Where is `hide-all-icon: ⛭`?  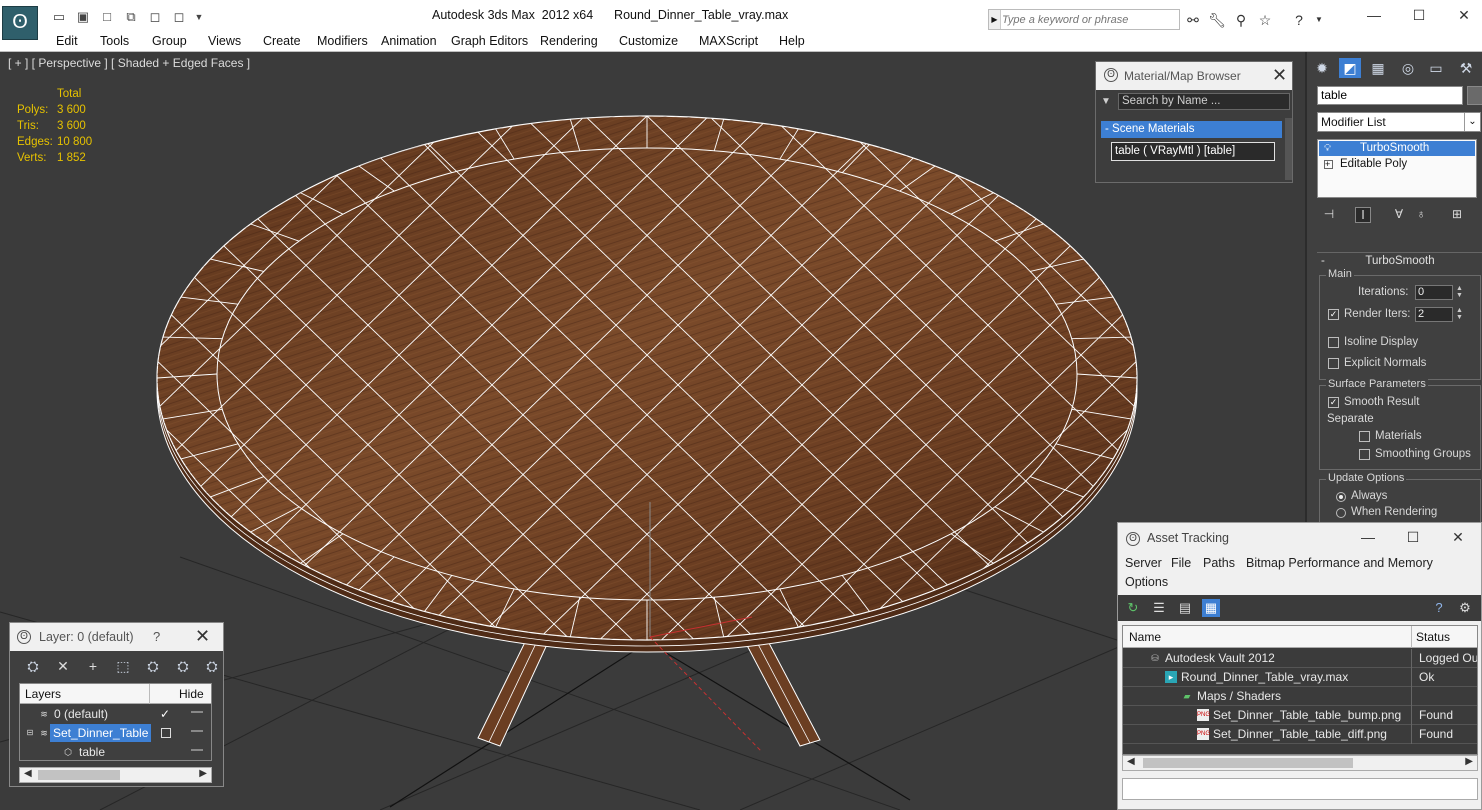
hide-all-icon: ⛭ is located at coordinates (183, 666).